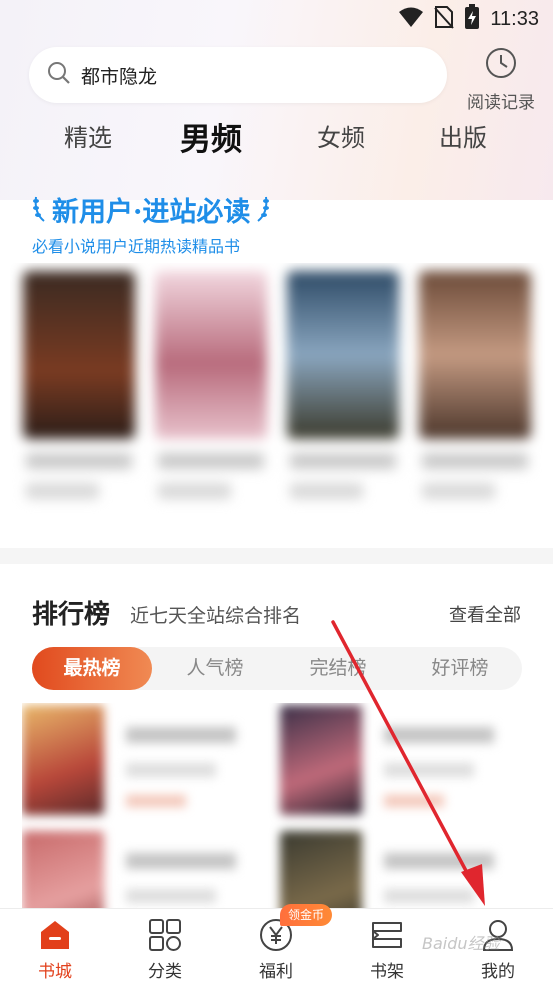 The image size is (553, 983). Describe the element at coordinates (215, 668) in the screenshot. I see `tab-popularity: 人气榜` at that location.